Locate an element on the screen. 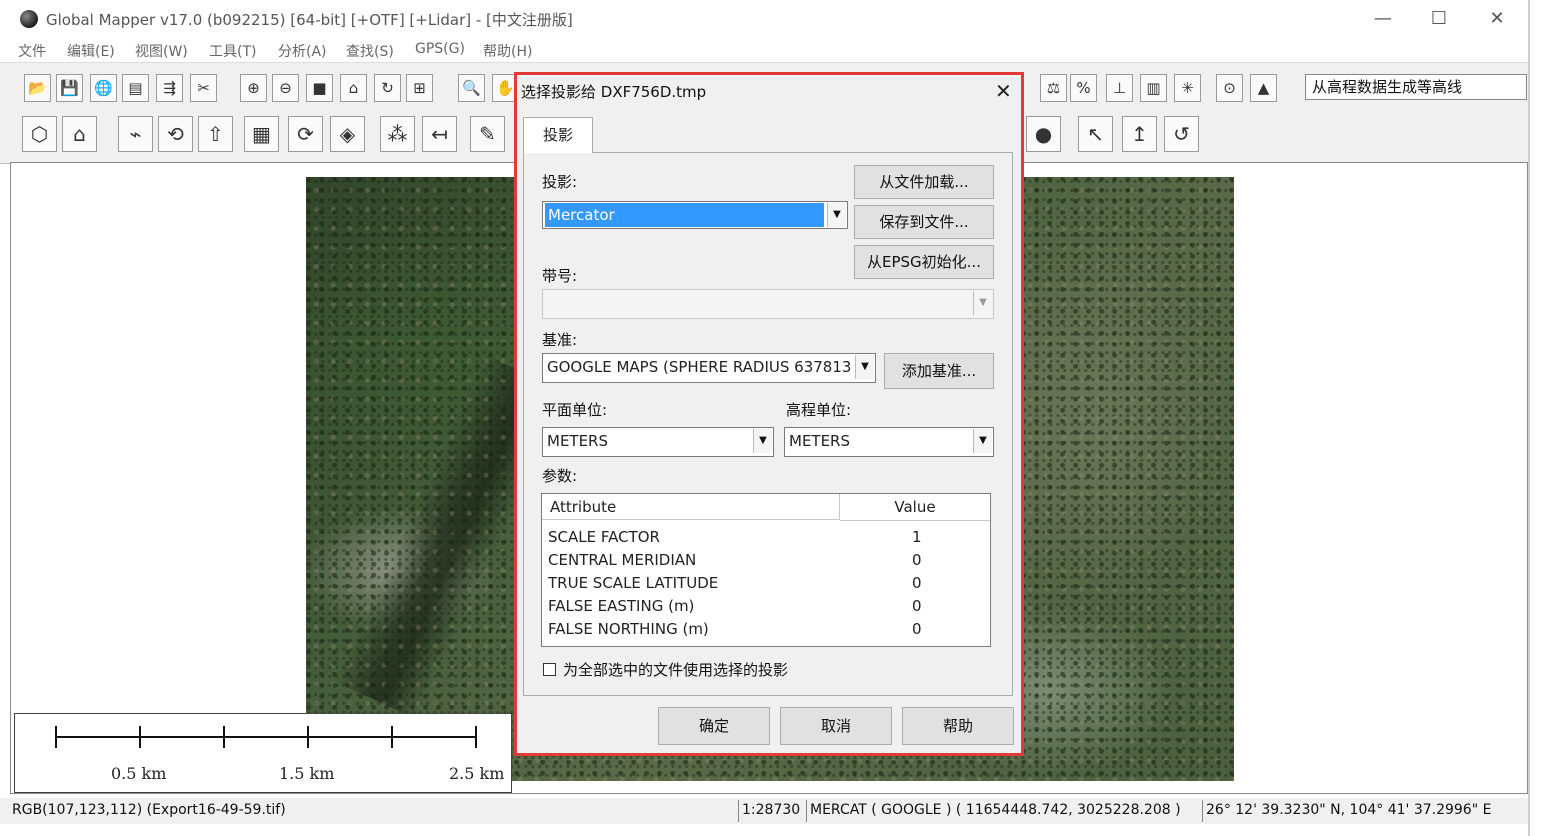 Image resolution: width=1544 pixels, height=836 pixels. save-icon: 💾 is located at coordinates (69, 88).